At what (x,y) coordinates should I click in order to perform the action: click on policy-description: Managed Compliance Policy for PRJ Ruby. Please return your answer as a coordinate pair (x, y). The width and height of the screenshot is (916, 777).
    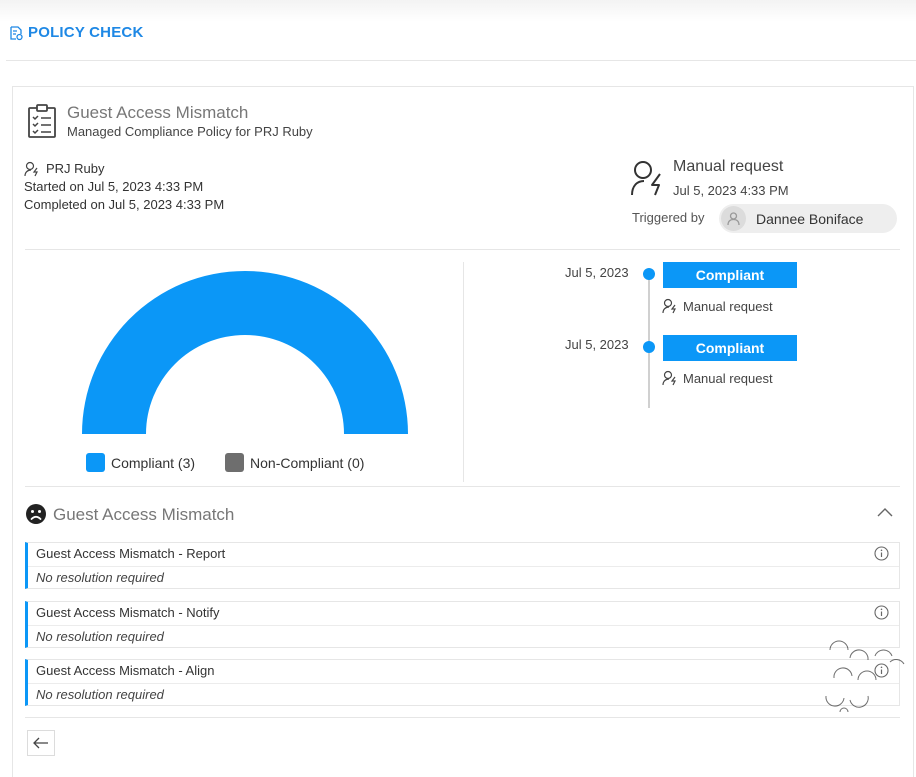
    Looking at the image, I should click on (190, 131).